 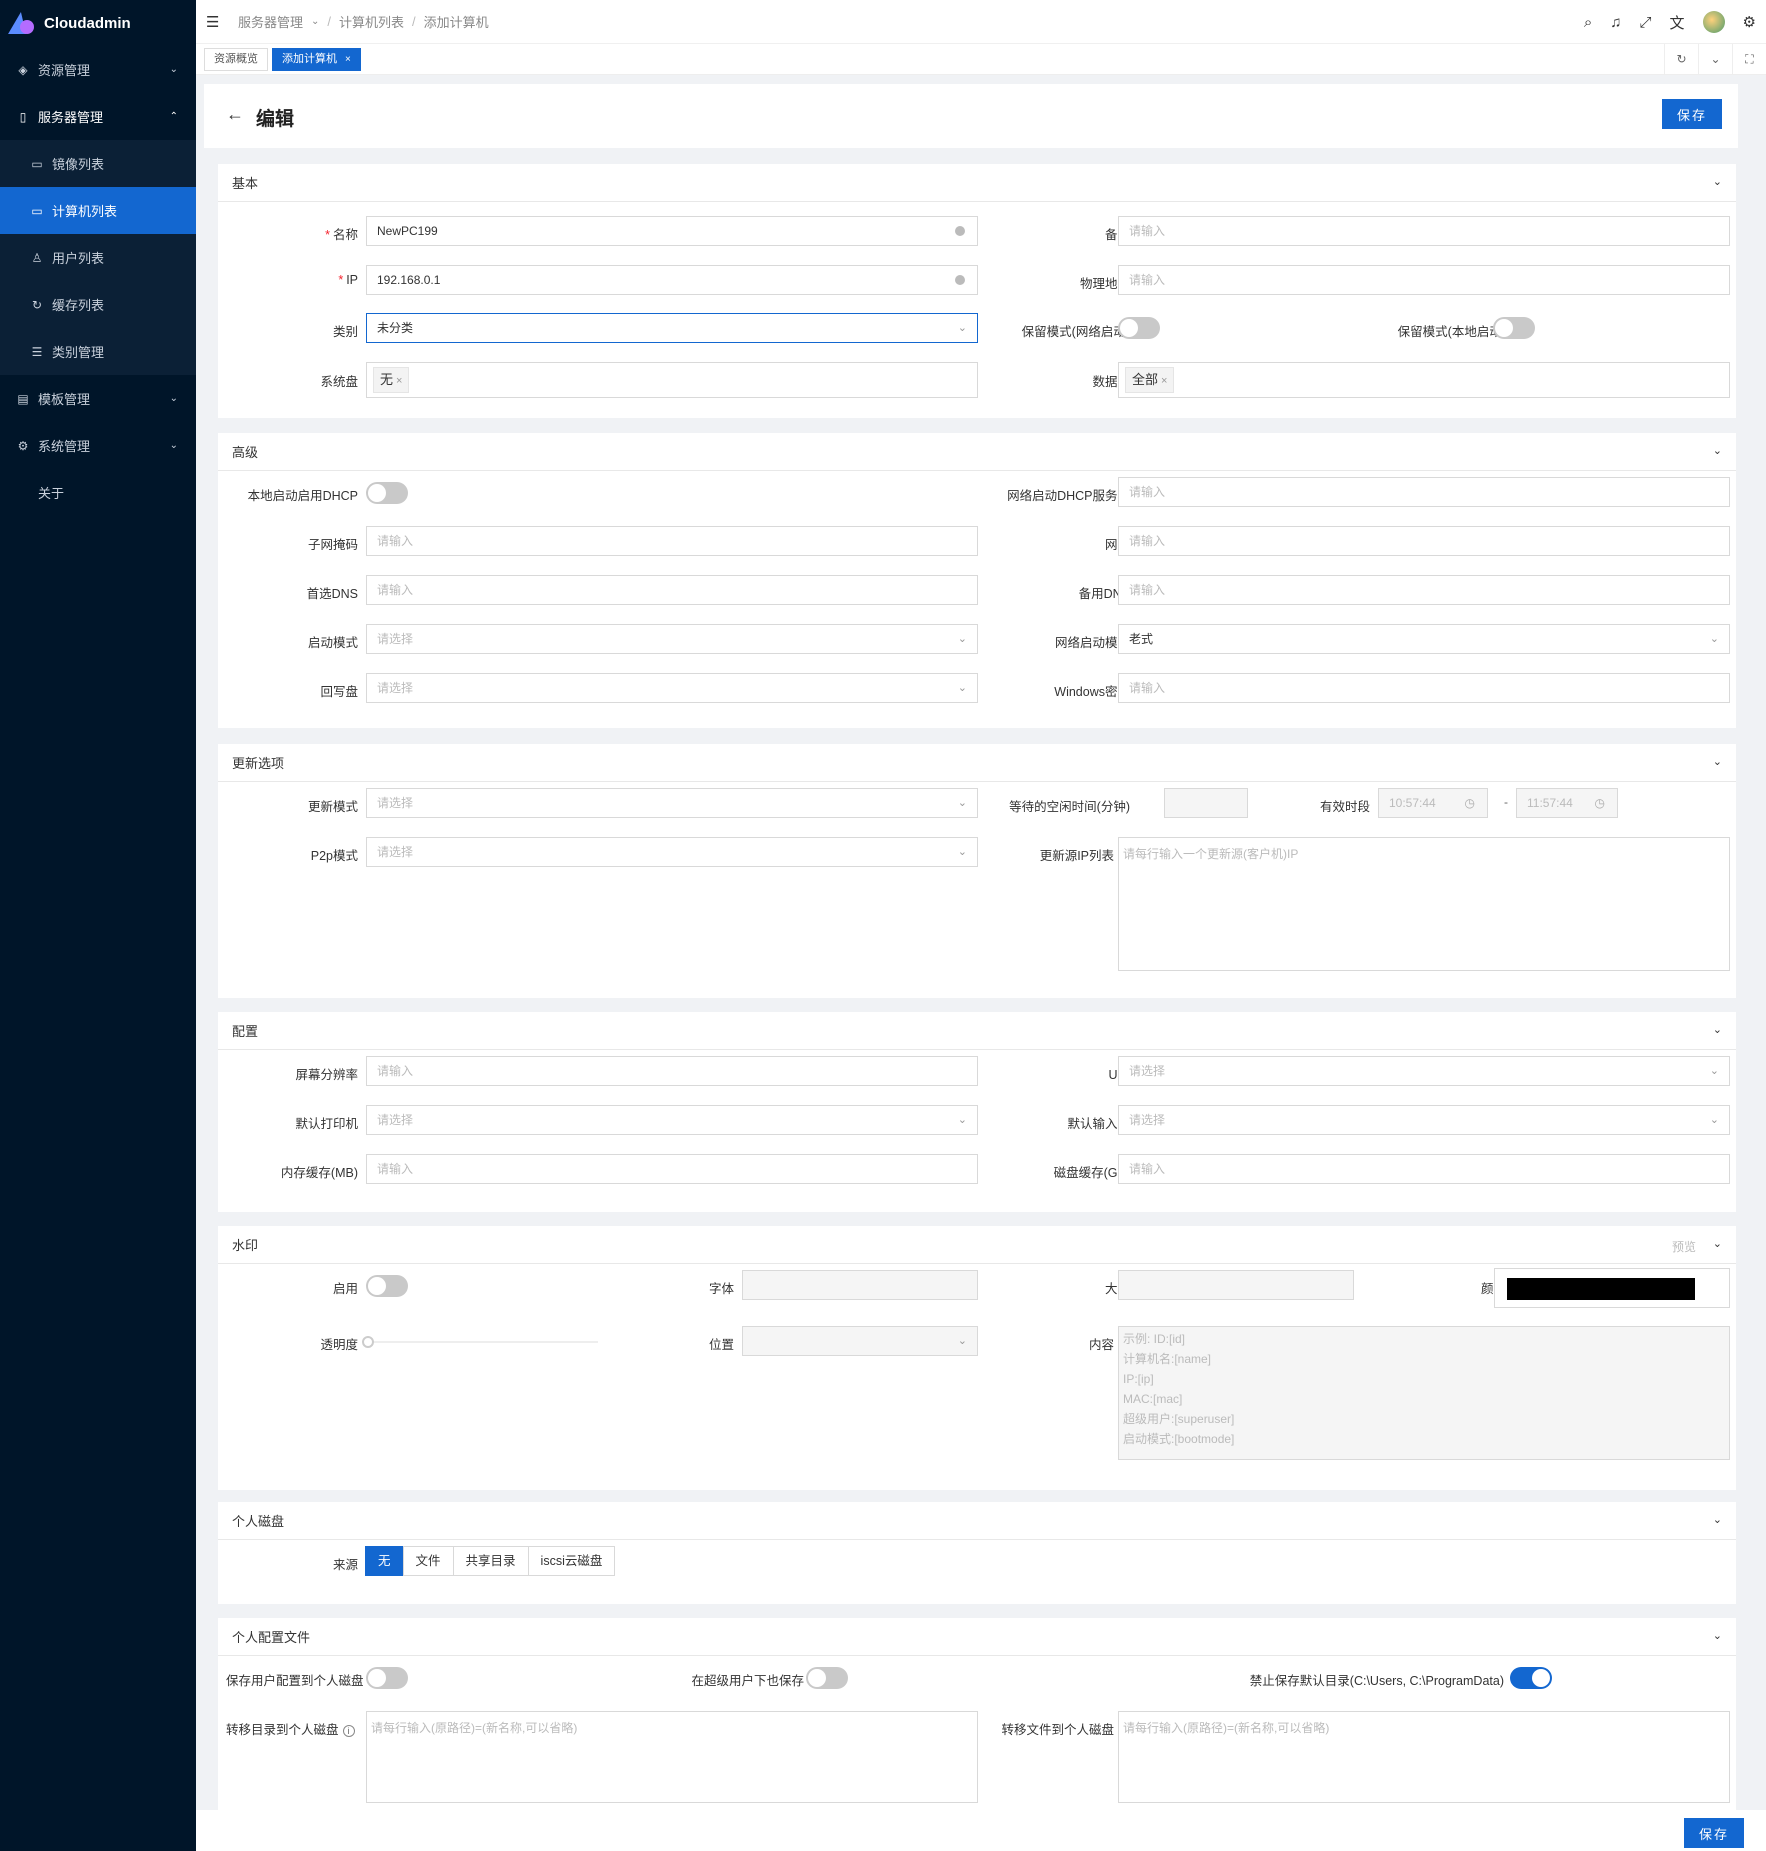 What do you see at coordinates (672, 1757) in the screenshot?
I see `move-dir-textarea: 请每行输入(原路径)=(新名称,可以省略)` at bounding box center [672, 1757].